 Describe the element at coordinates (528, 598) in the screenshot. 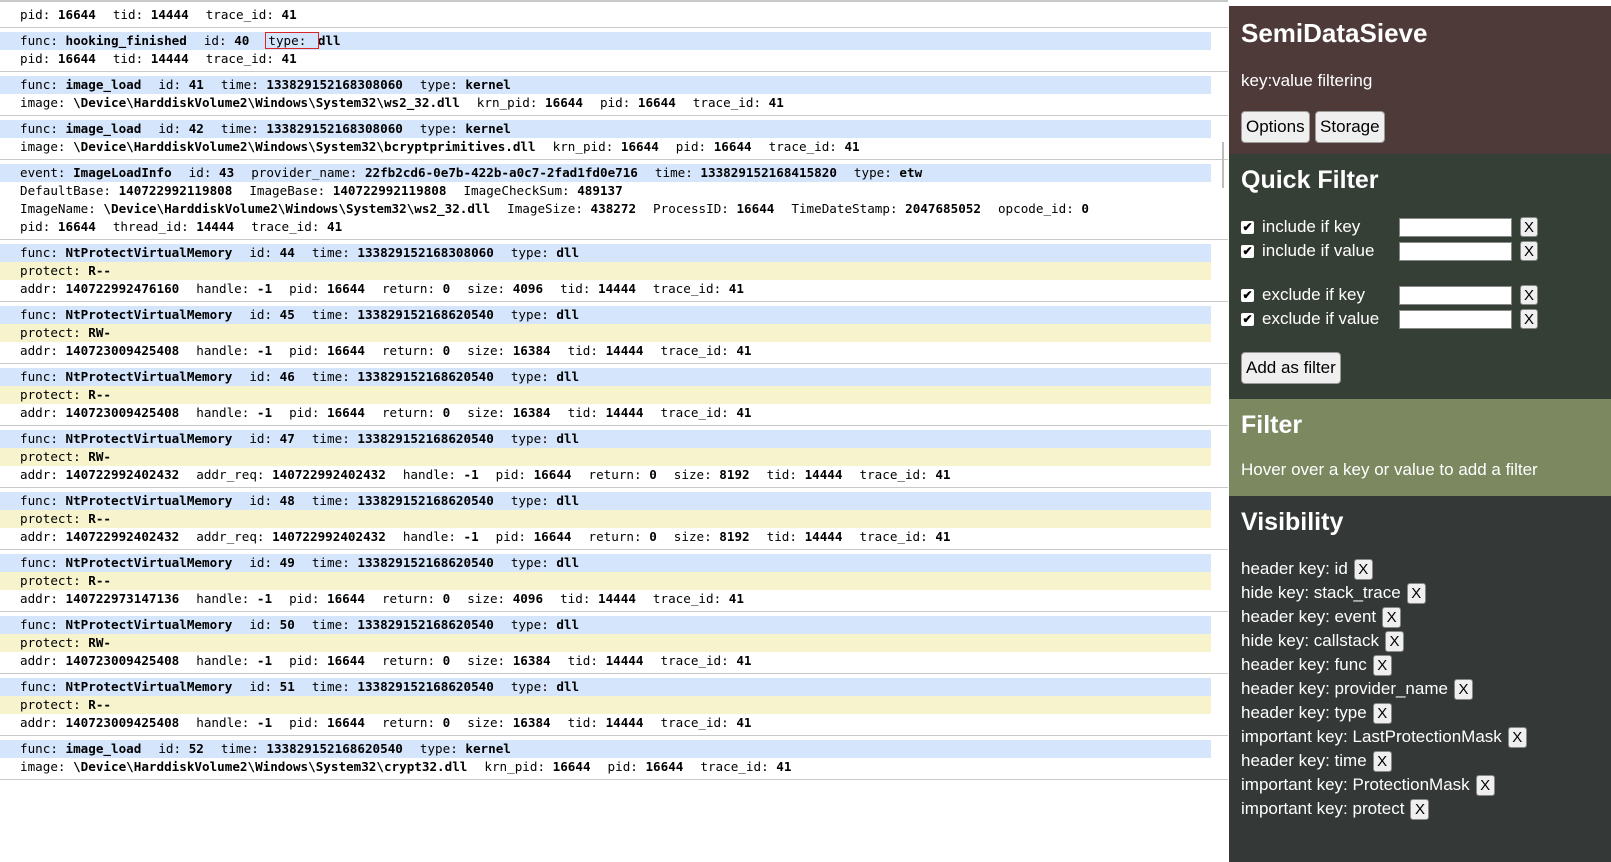

I see `field-value: 4096` at that location.